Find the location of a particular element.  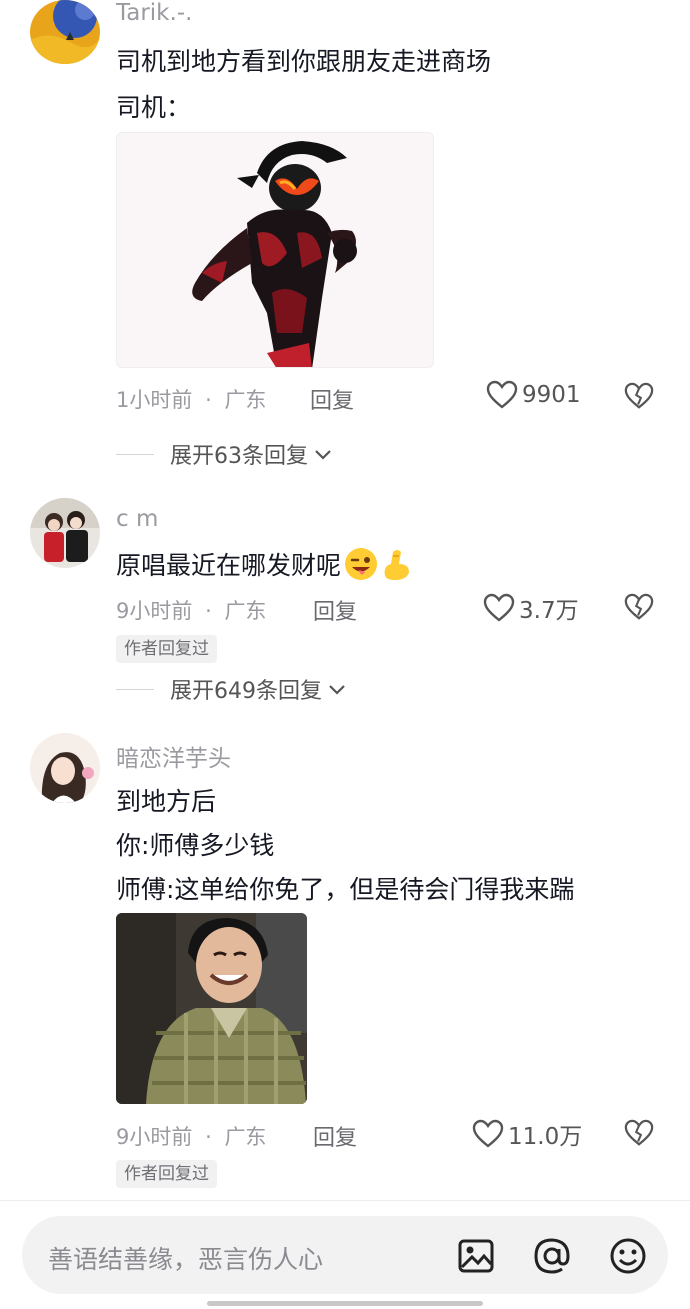

flexed-arm-emoji-icon is located at coordinates (397, 565).